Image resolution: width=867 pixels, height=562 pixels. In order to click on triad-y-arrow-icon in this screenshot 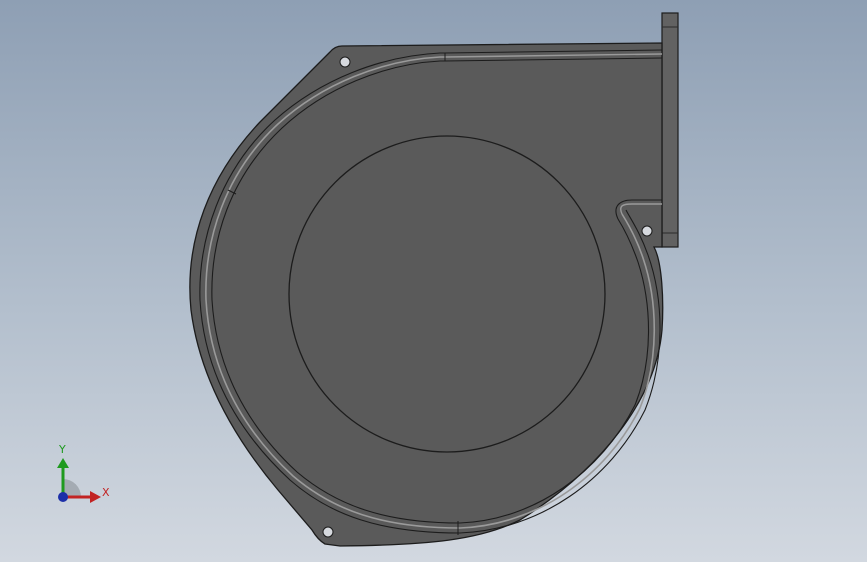, I will do `click(63, 463)`.